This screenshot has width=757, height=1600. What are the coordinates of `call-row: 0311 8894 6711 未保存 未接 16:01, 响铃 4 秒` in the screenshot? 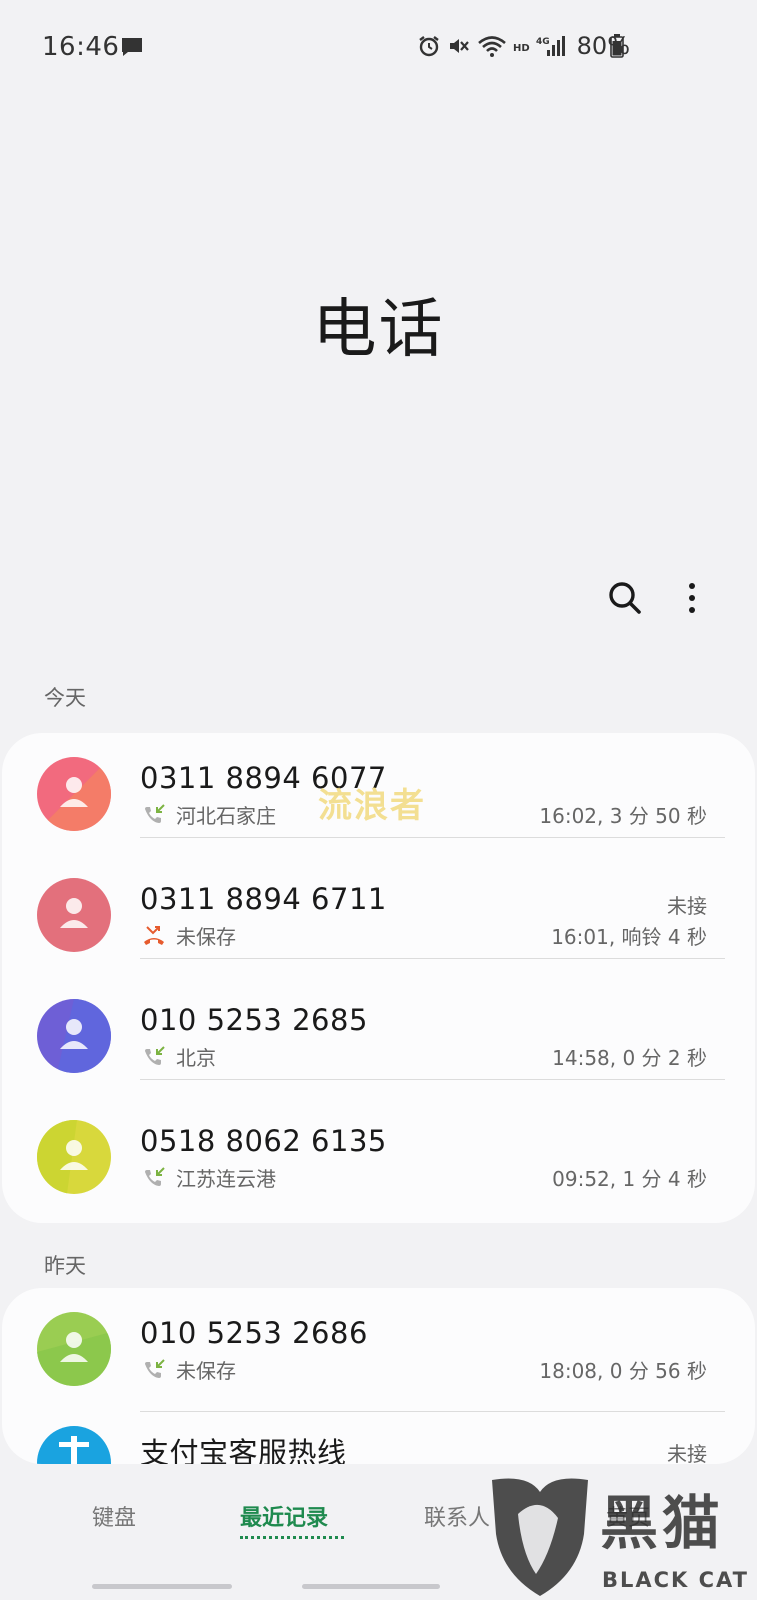 It's located at (378, 916).